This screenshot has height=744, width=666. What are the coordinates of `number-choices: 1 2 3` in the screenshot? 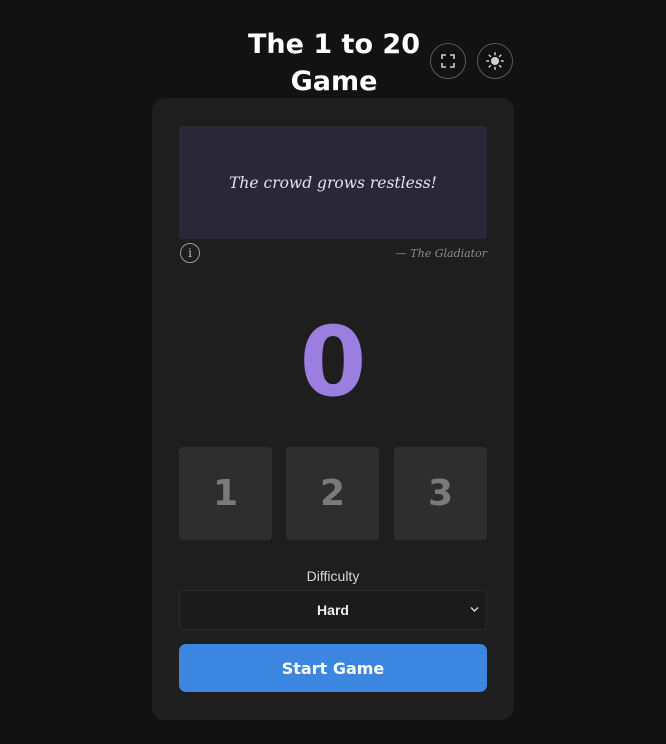 It's located at (333, 493).